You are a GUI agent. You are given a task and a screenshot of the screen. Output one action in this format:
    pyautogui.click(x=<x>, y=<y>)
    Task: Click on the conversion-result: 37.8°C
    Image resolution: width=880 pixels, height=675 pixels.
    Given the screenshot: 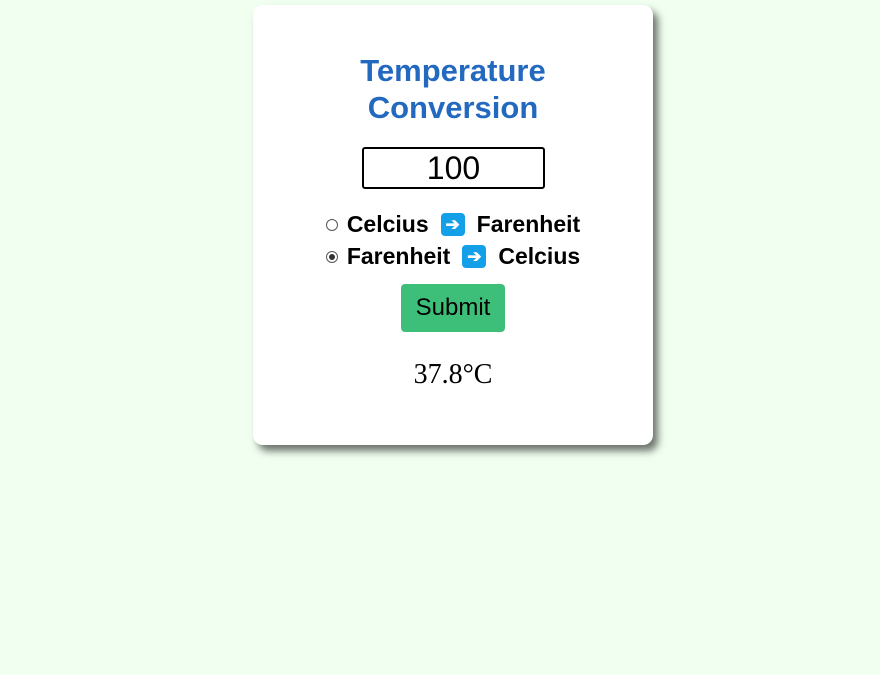 What is the action you would take?
    pyautogui.click(x=453, y=374)
    